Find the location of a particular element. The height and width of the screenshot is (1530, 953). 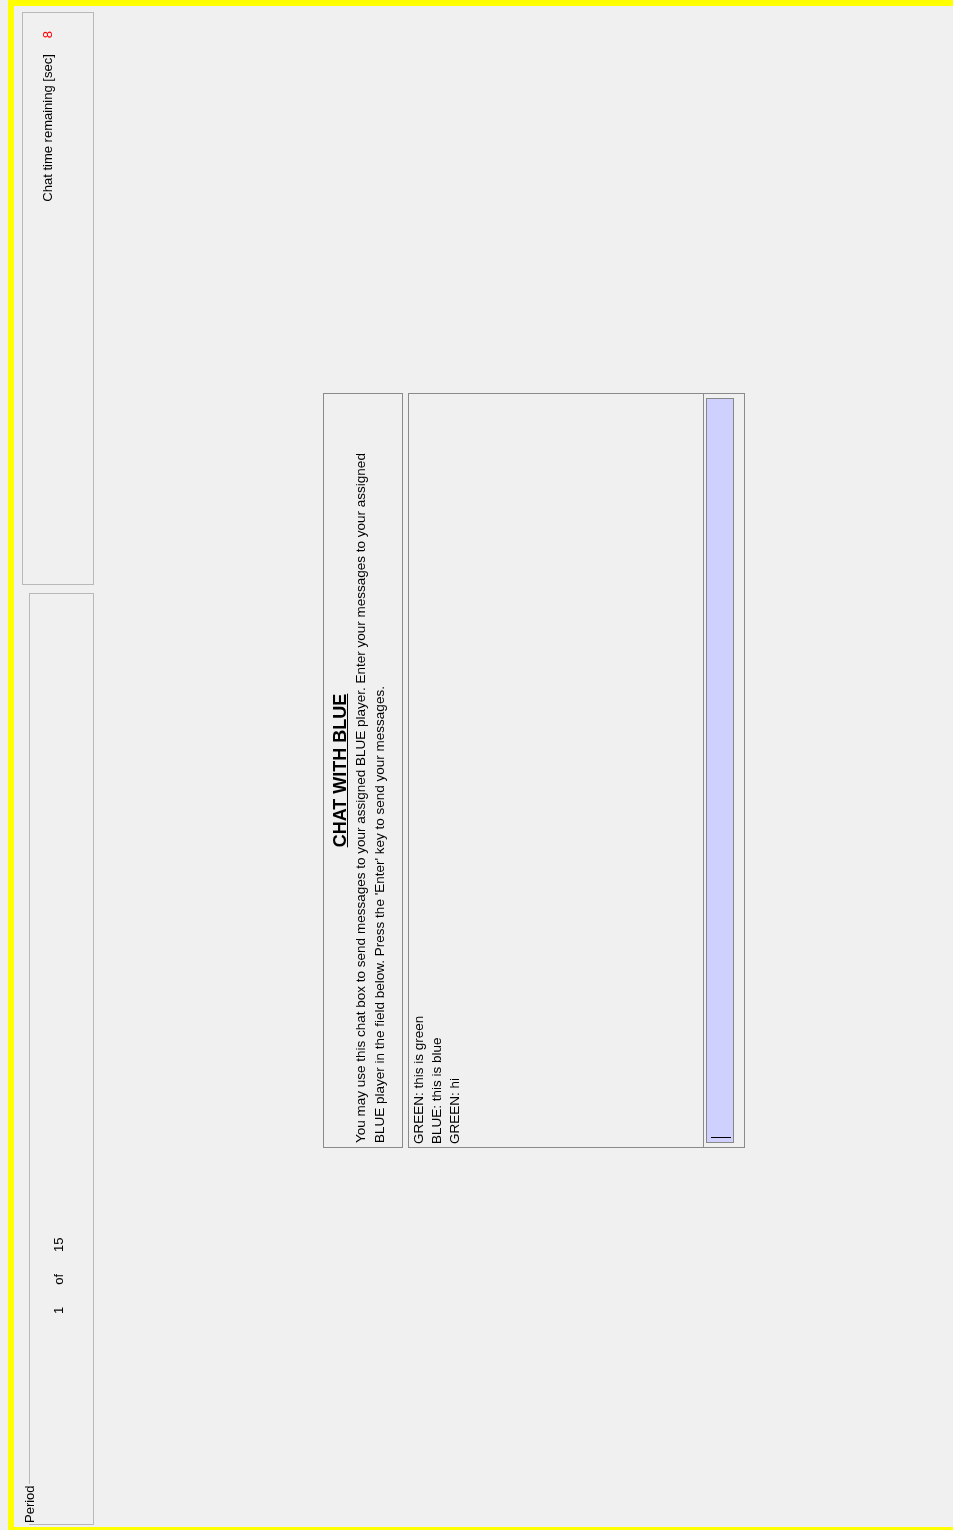

period-of: of is located at coordinates (58, 1279).